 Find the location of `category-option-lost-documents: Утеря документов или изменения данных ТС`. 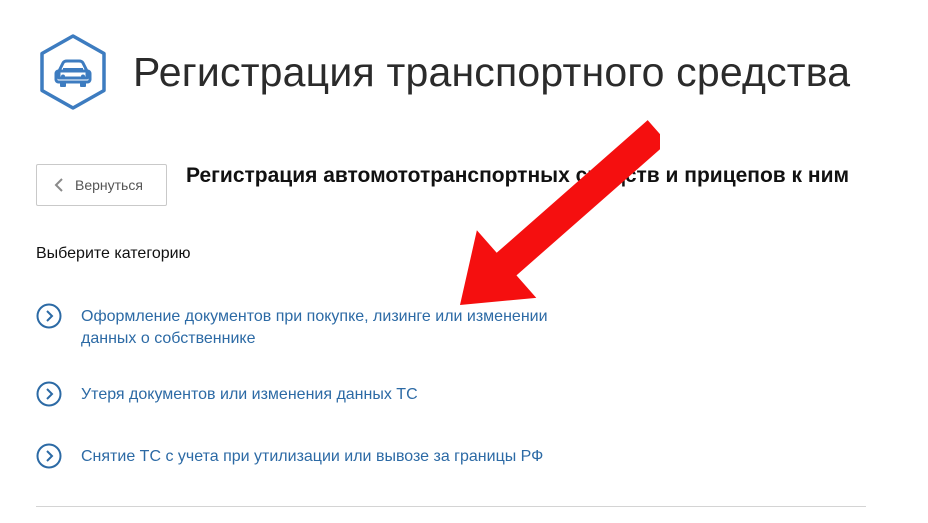

category-option-lost-documents: Утеря документов или изменения данных ТС is located at coordinates (318, 394).